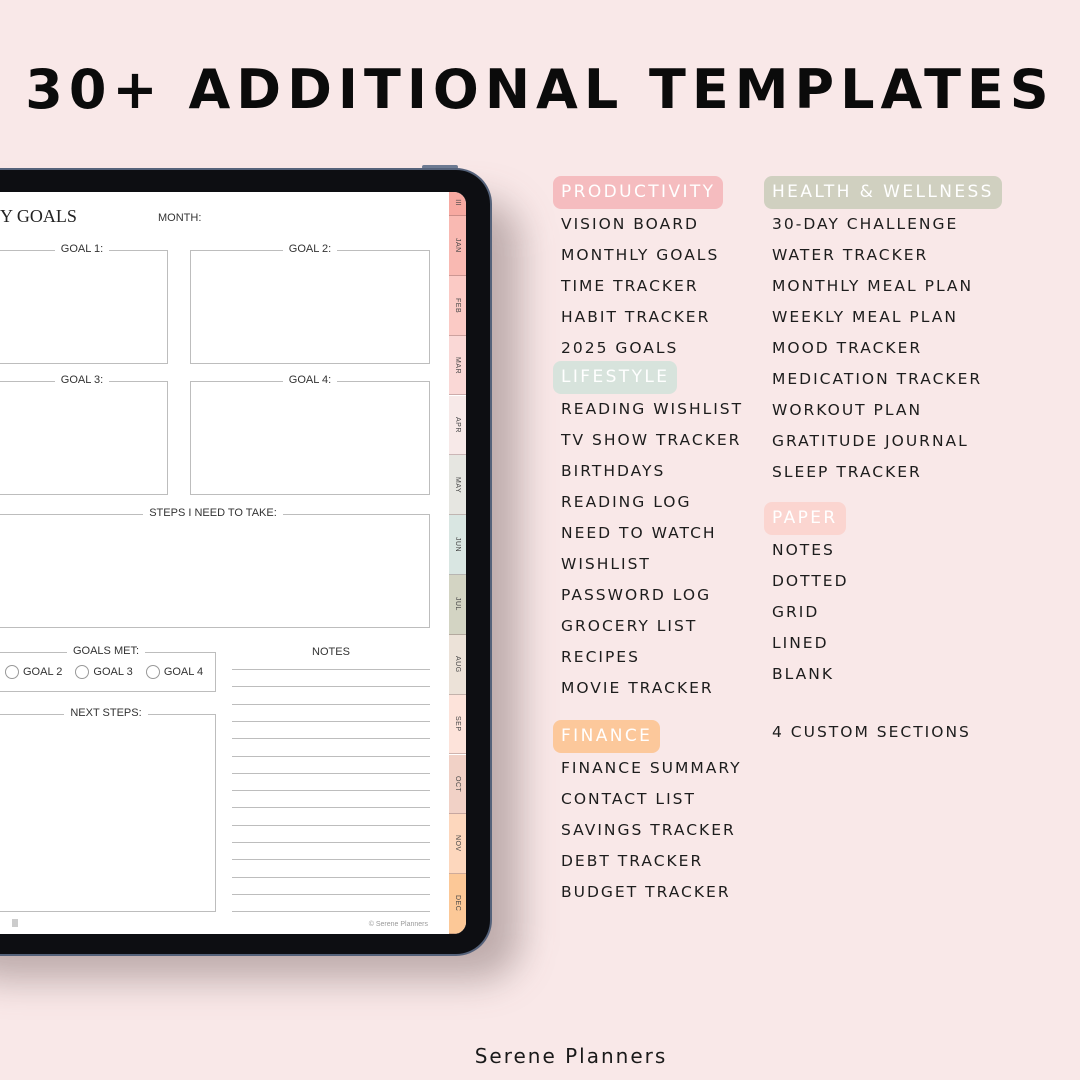 Image resolution: width=1080 pixels, height=1080 pixels. What do you see at coordinates (106, 651) in the screenshot?
I see `goals-met-label: GOALS MET:` at bounding box center [106, 651].